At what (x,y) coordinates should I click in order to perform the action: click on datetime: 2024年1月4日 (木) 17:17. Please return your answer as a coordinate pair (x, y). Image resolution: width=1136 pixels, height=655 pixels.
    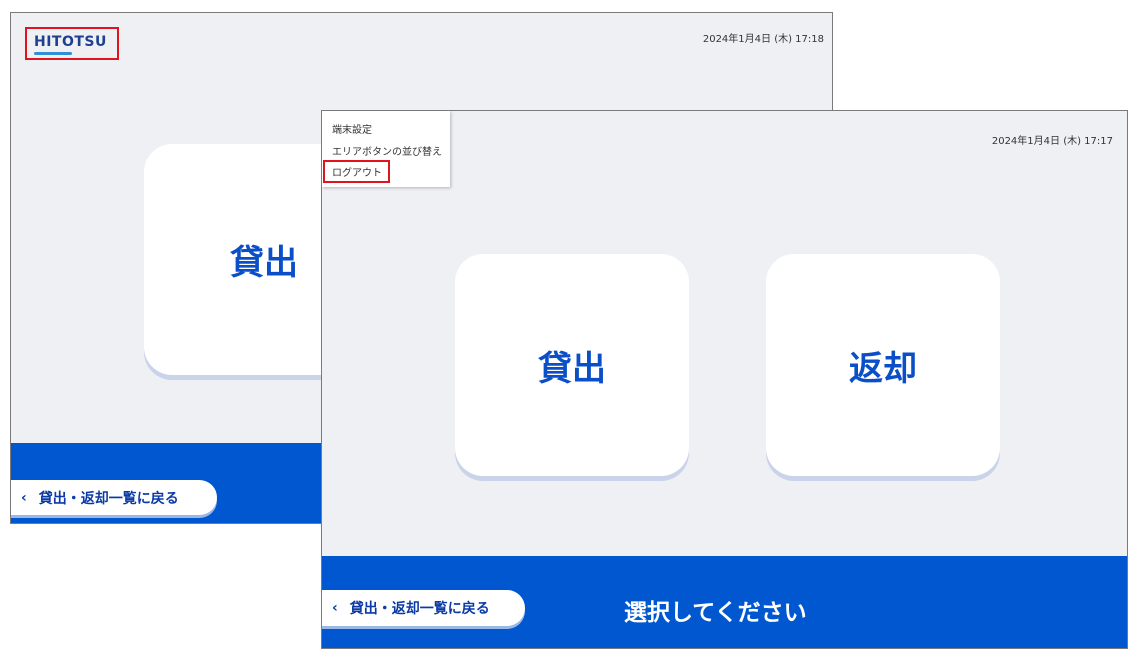
    Looking at the image, I should click on (1052, 141).